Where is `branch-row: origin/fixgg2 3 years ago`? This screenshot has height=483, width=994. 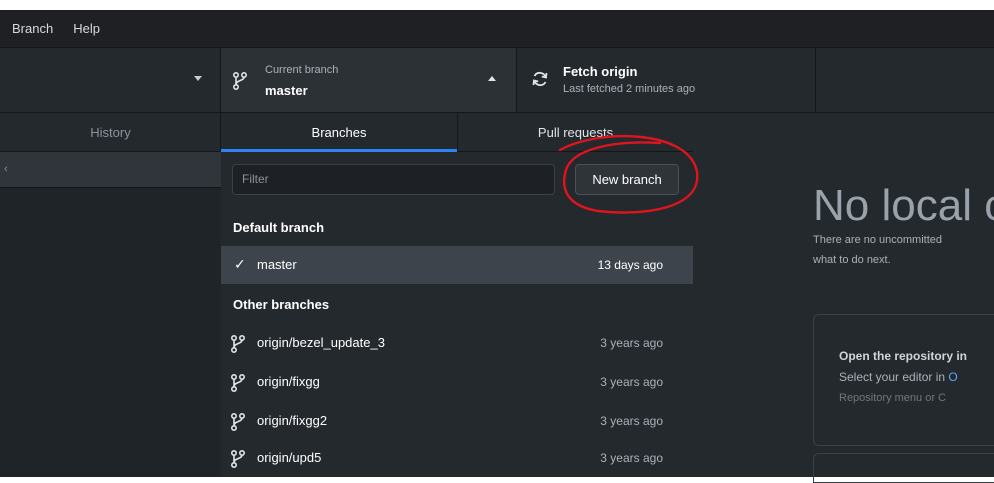
branch-row: origin/fixgg2 3 years ago is located at coordinates (457, 421).